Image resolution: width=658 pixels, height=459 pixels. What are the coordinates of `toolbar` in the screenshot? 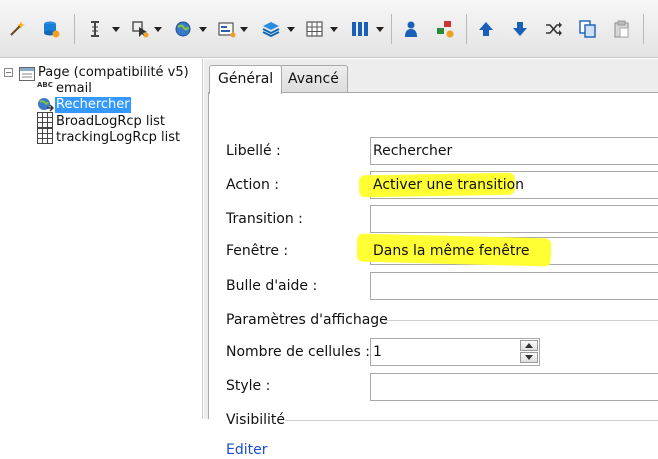 It's located at (329, 29).